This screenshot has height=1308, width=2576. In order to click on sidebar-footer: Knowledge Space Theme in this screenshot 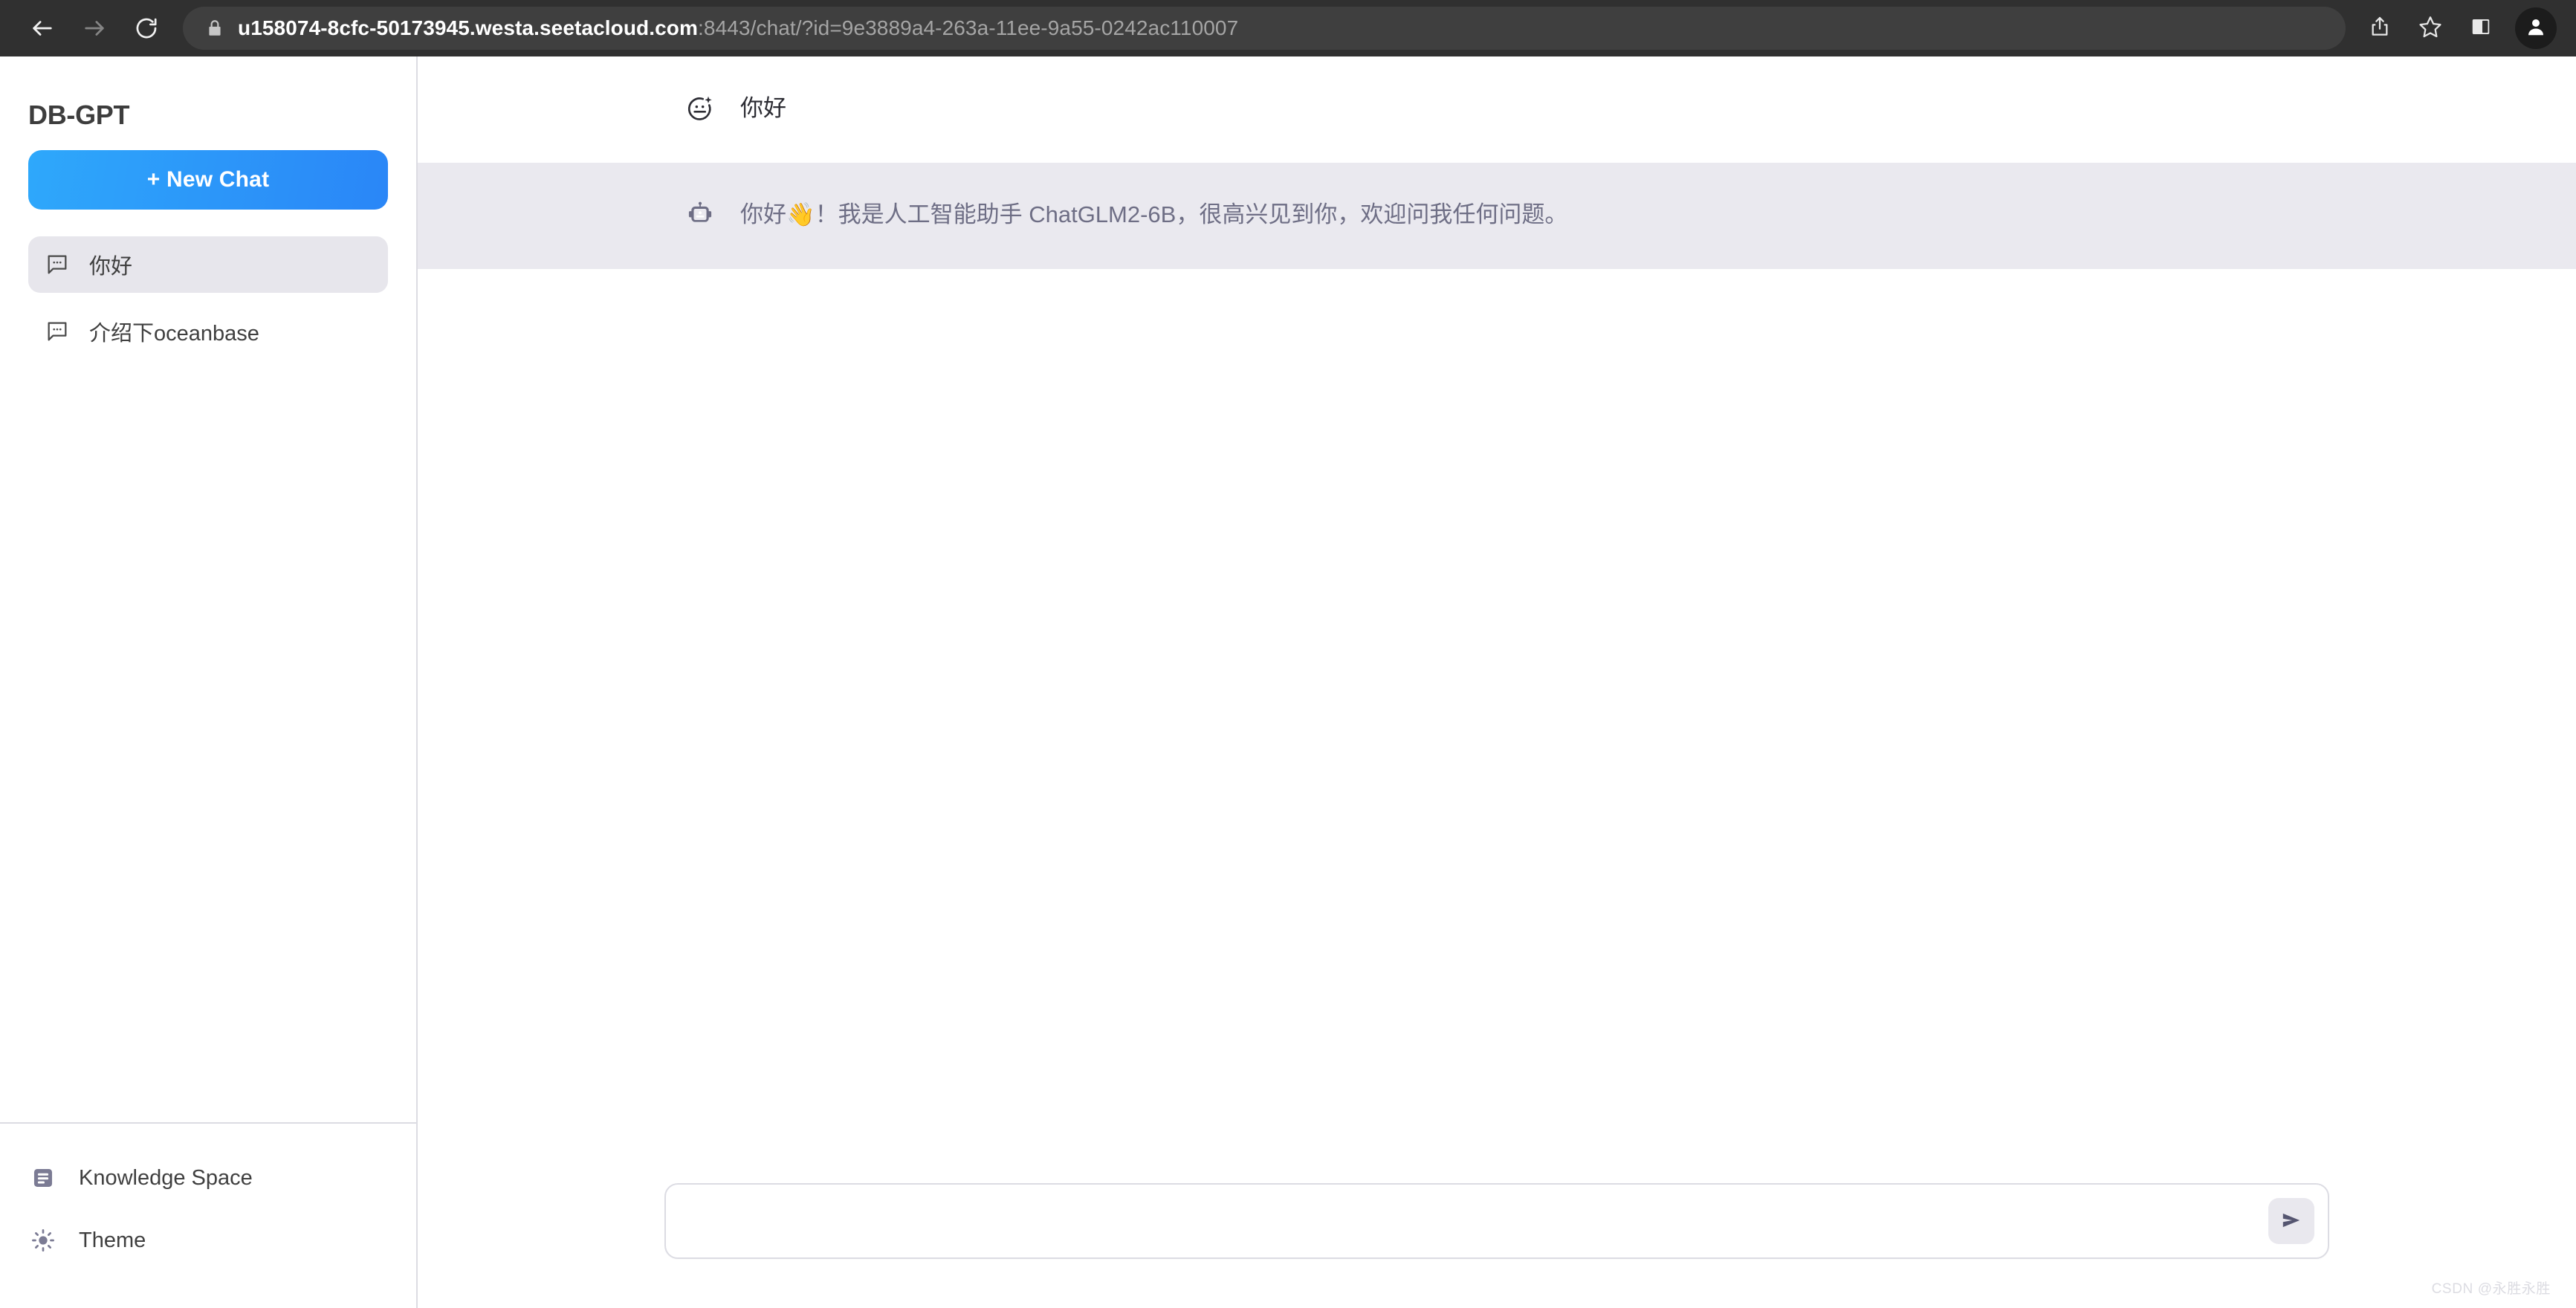, I will do `click(208, 1215)`.